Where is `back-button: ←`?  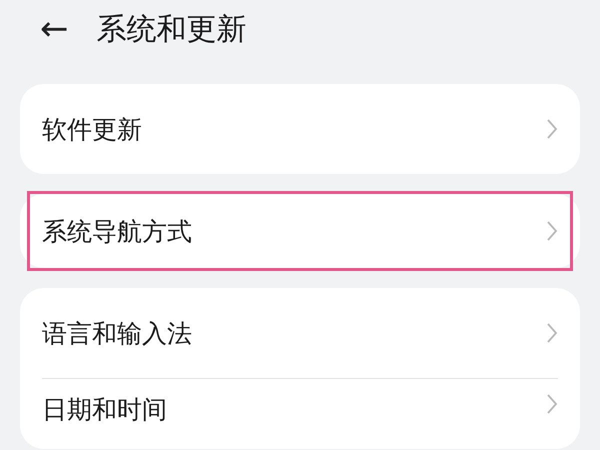
back-button: ← is located at coordinates (54, 29).